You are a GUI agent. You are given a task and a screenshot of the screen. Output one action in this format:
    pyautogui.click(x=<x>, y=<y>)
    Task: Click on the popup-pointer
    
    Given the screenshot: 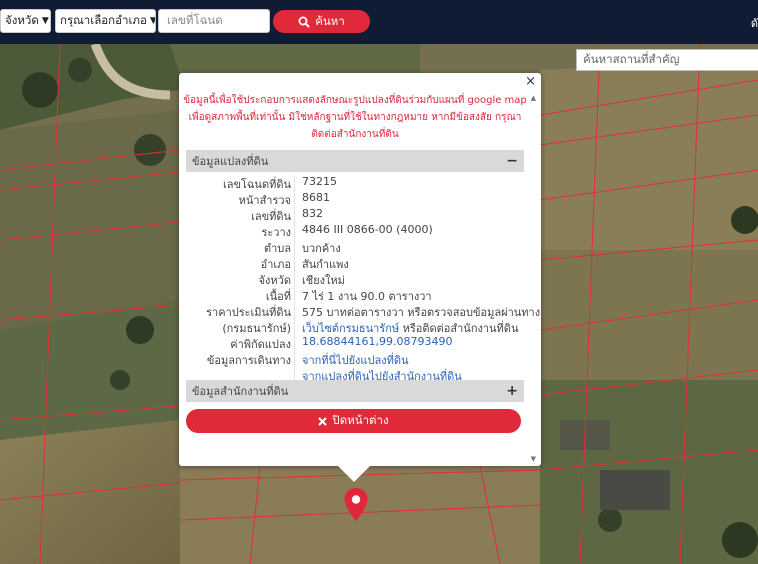 What is the action you would take?
    pyautogui.click(x=354, y=473)
    